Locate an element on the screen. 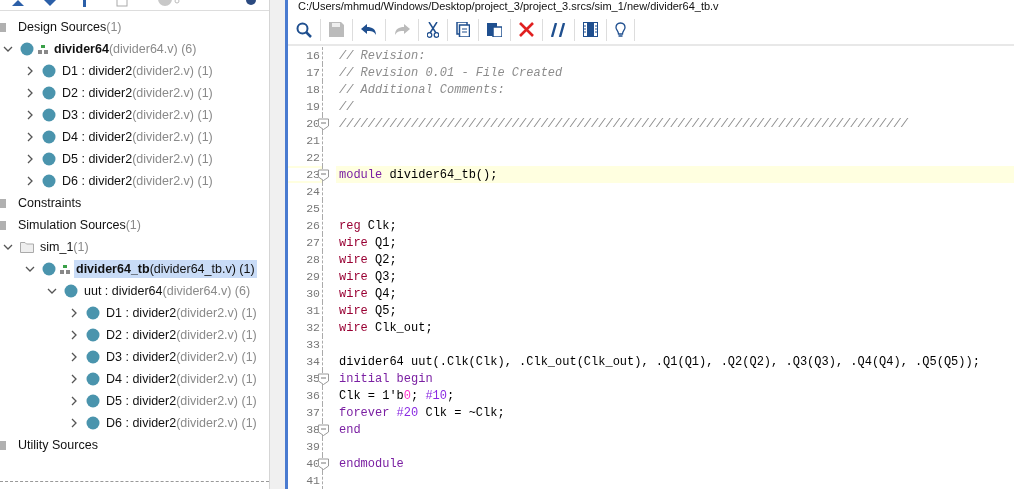 The height and width of the screenshot is (489, 1014). code-line: wire Q3; is located at coordinates (368, 276).